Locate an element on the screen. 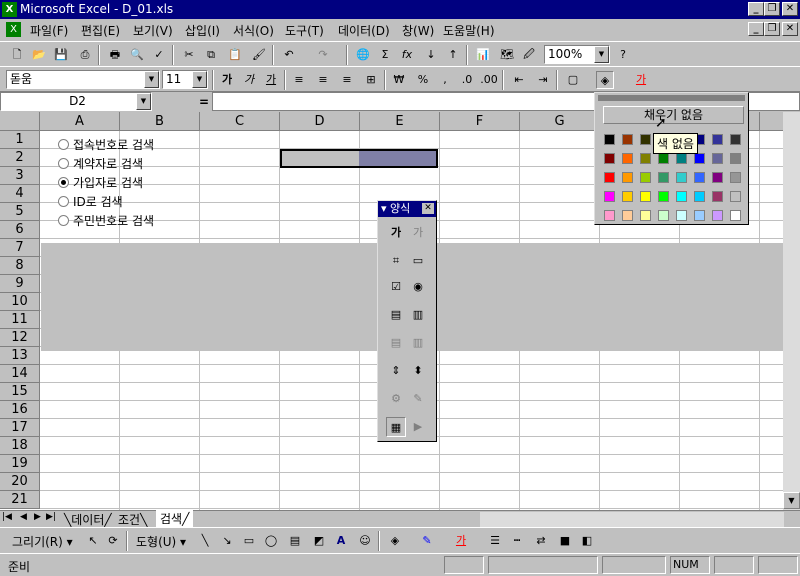 The height and width of the screenshot is (576, 800). select-all-corner is located at coordinates (20, 121).